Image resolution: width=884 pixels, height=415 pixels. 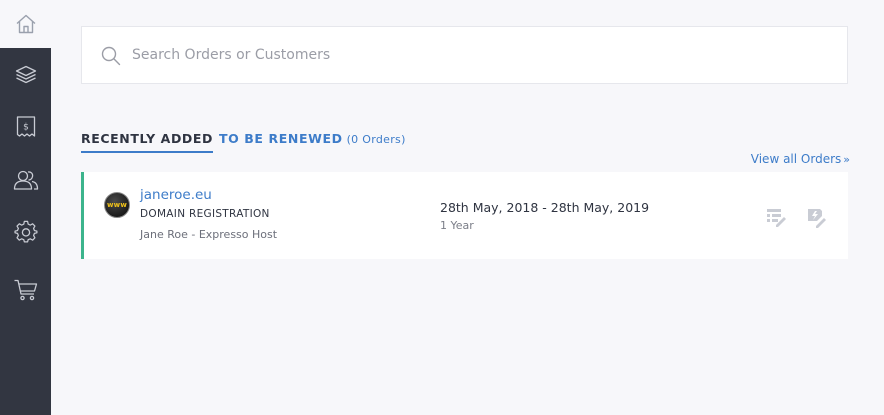 I want to click on order-customer: Jane Roe - Expresso Host, so click(x=209, y=234).